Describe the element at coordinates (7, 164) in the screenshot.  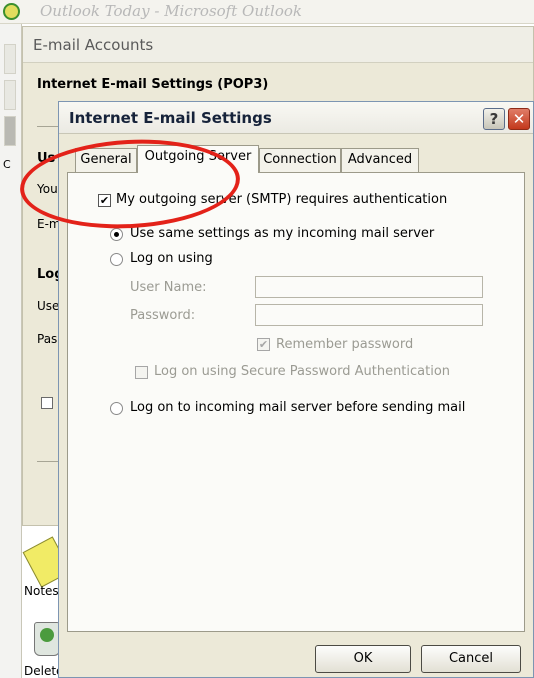
I see `outlook-fragment-c: C` at that location.